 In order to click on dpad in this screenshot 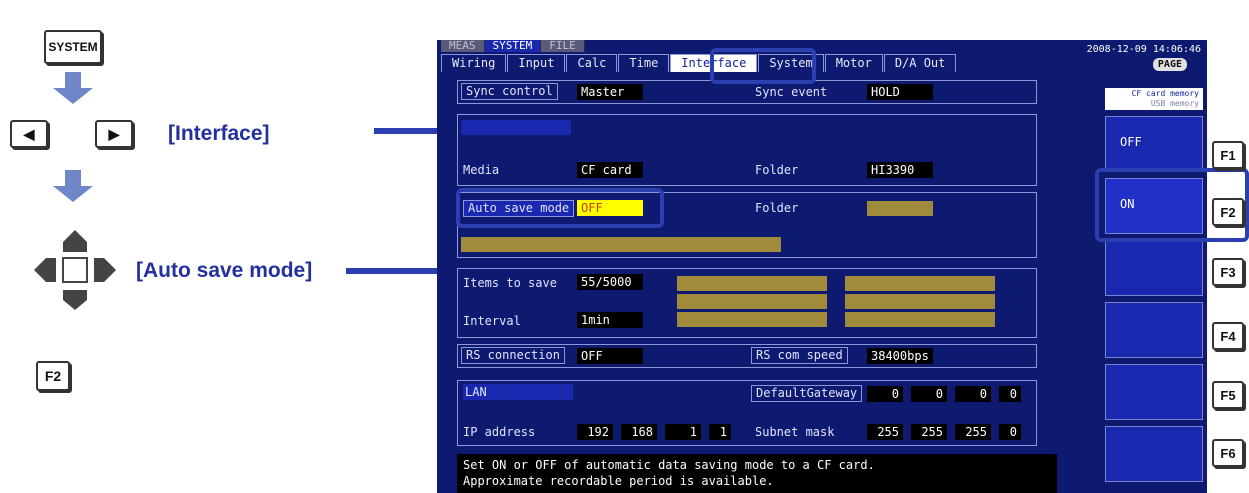, I will do `click(75, 266)`.